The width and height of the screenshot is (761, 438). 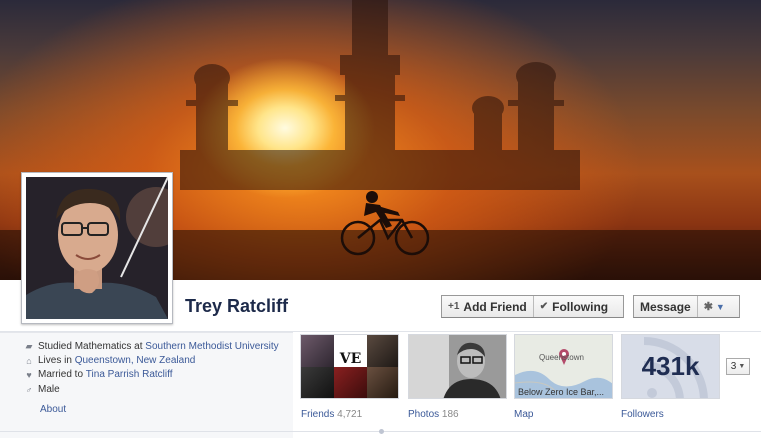 I want to click on about-link: About, so click(x=53, y=409).